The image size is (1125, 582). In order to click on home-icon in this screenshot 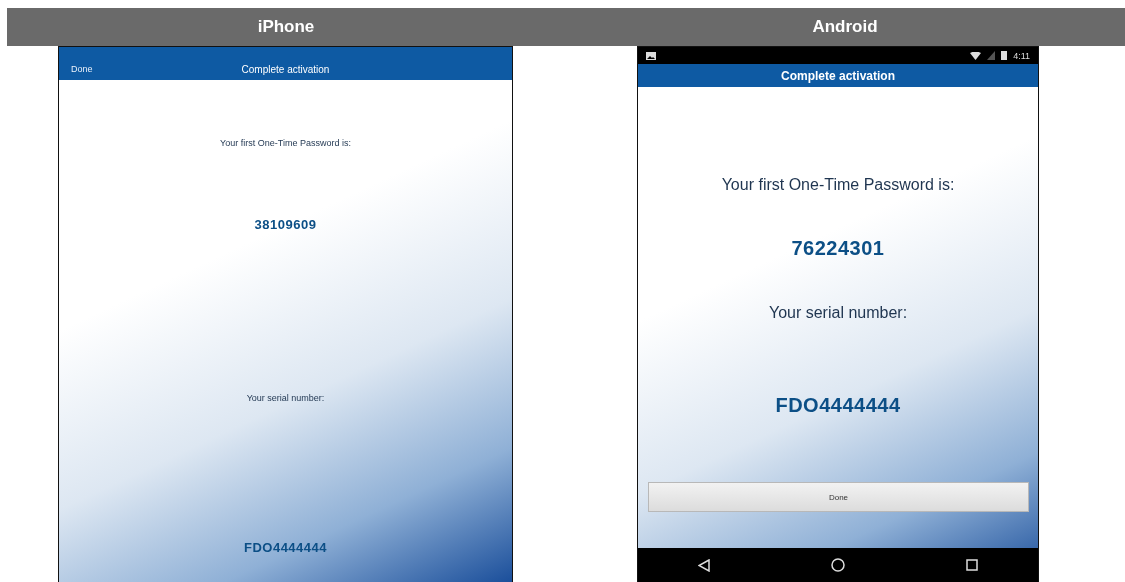, I will do `click(838, 565)`.